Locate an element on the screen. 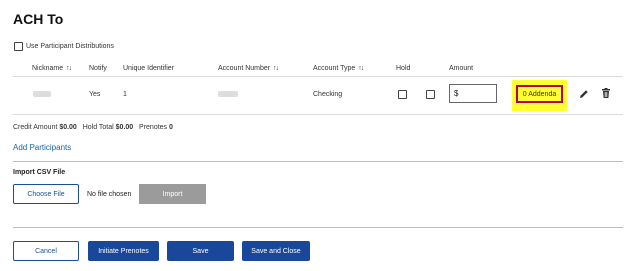  hold-total-value: $0.00 is located at coordinates (124, 127).